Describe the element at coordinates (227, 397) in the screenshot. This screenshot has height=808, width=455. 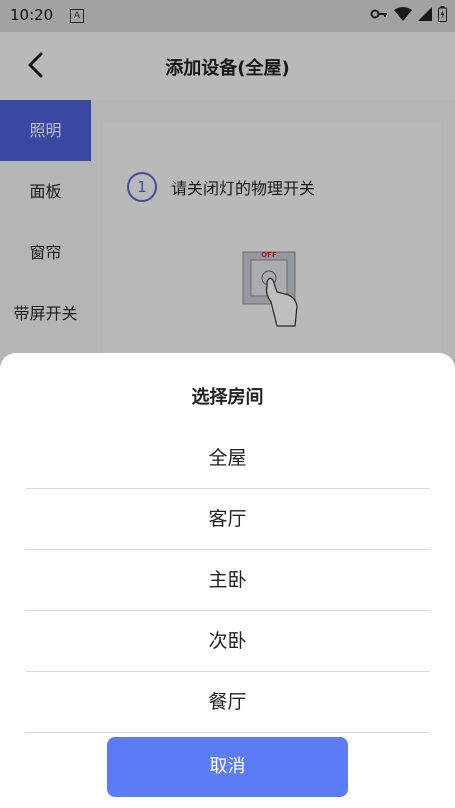
I see `sheet-title: 选择房间` at that location.